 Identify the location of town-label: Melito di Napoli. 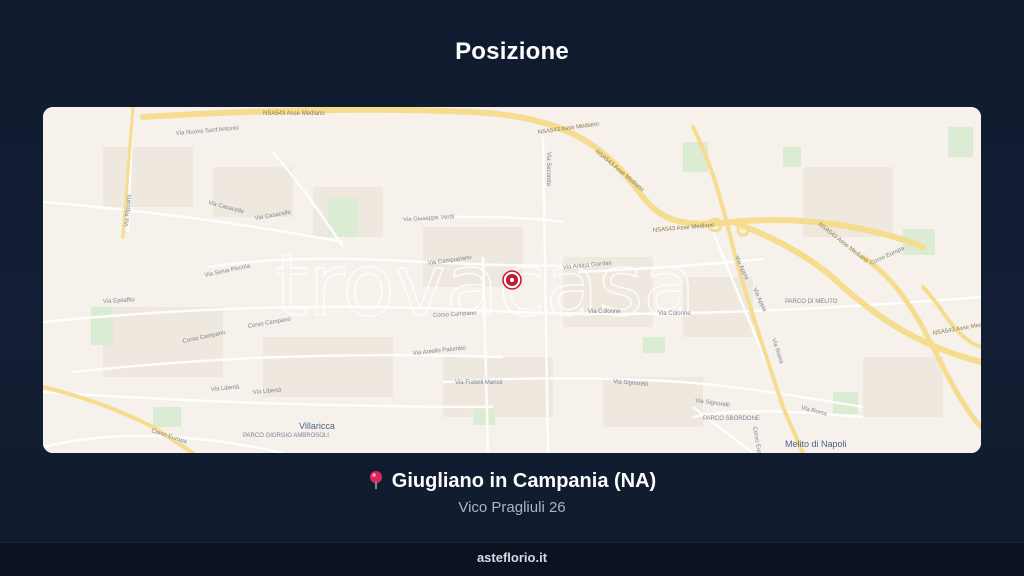
(816, 444).